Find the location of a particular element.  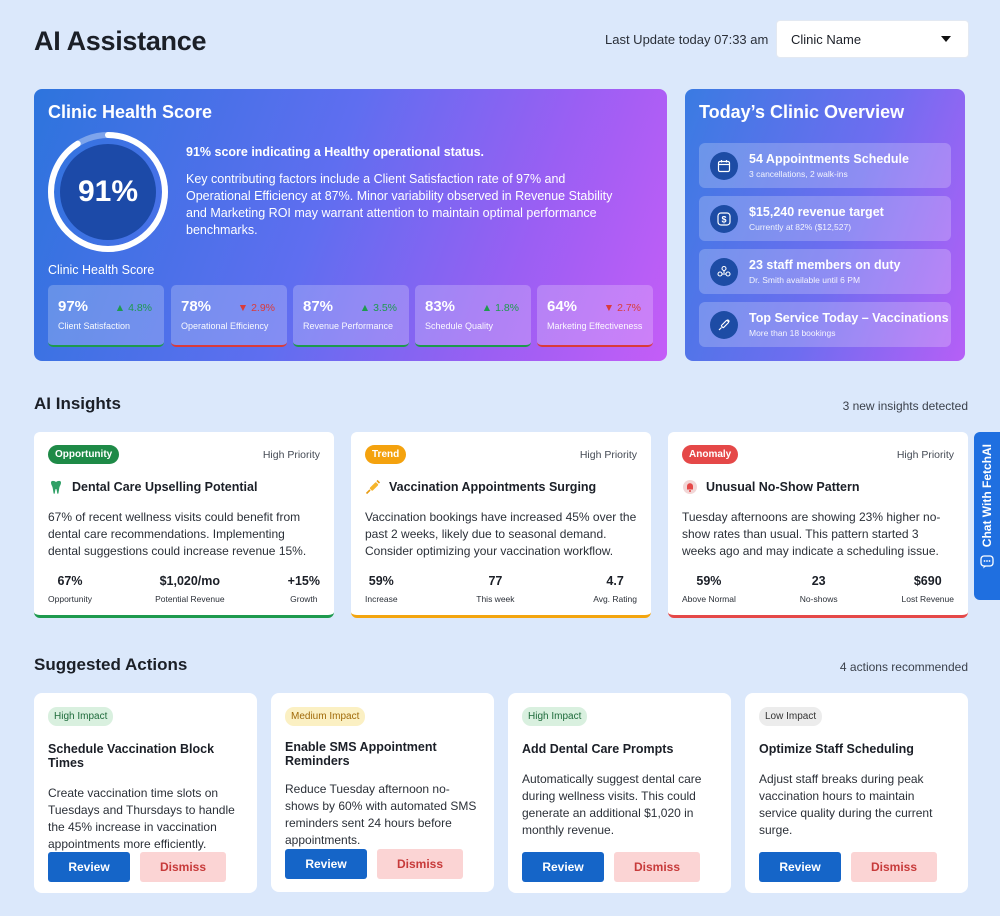

action-title: Add Dental Care Prompts is located at coordinates (598, 749).